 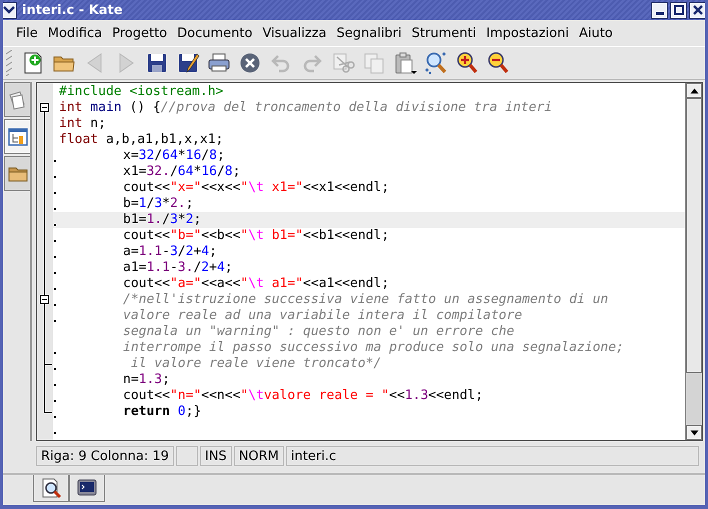 What do you see at coordinates (467, 63) in the screenshot?
I see `zoom-in-icon` at bounding box center [467, 63].